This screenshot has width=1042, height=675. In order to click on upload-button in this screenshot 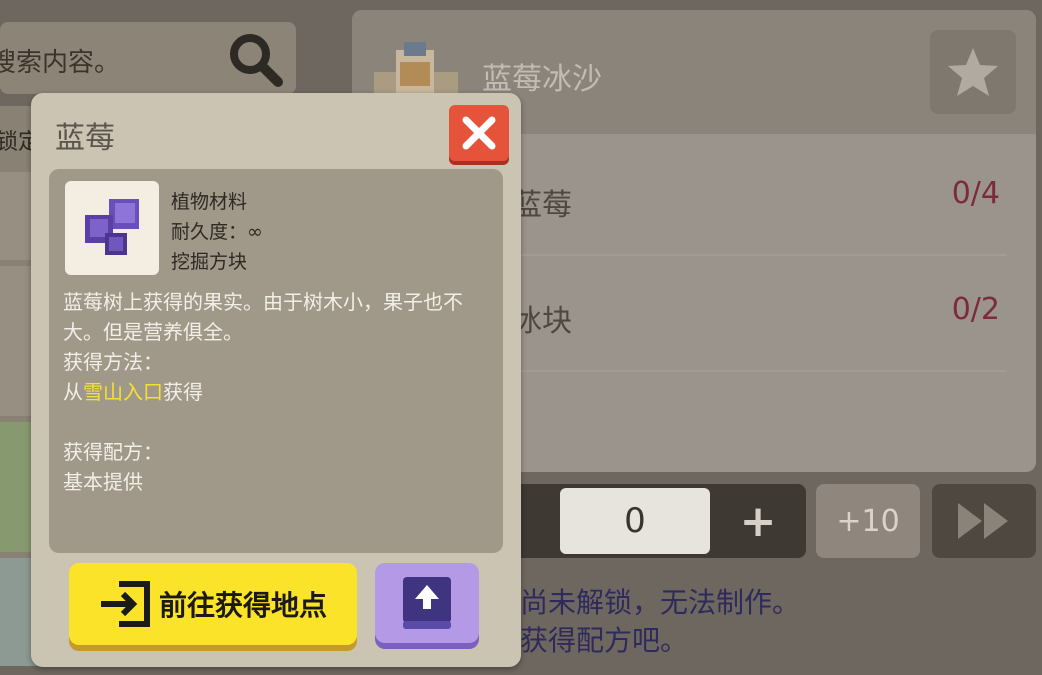, I will do `click(427, 603)`.